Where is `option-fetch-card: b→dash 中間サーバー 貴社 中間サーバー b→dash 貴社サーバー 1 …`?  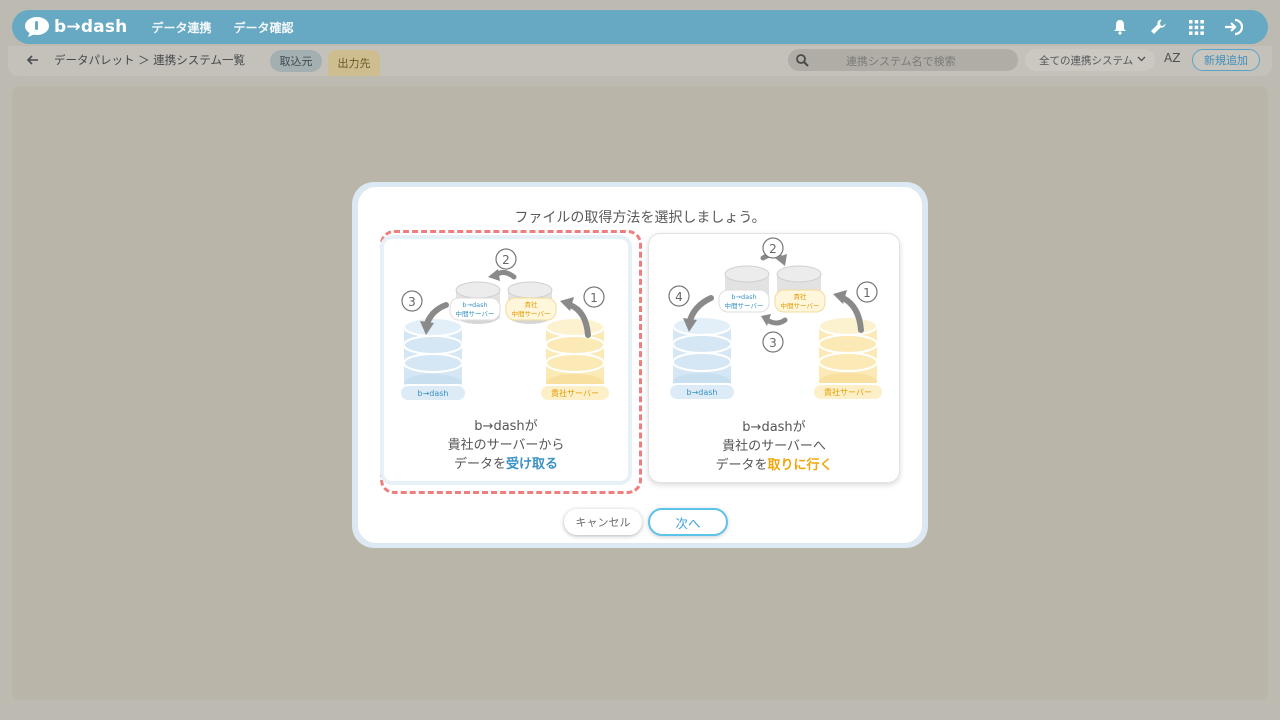 option-fetch-card: b→dash 中間サーバー 貴社 中間サーバー b→dash 貴社サーバー 1 … is located at coordinates (774, 358).